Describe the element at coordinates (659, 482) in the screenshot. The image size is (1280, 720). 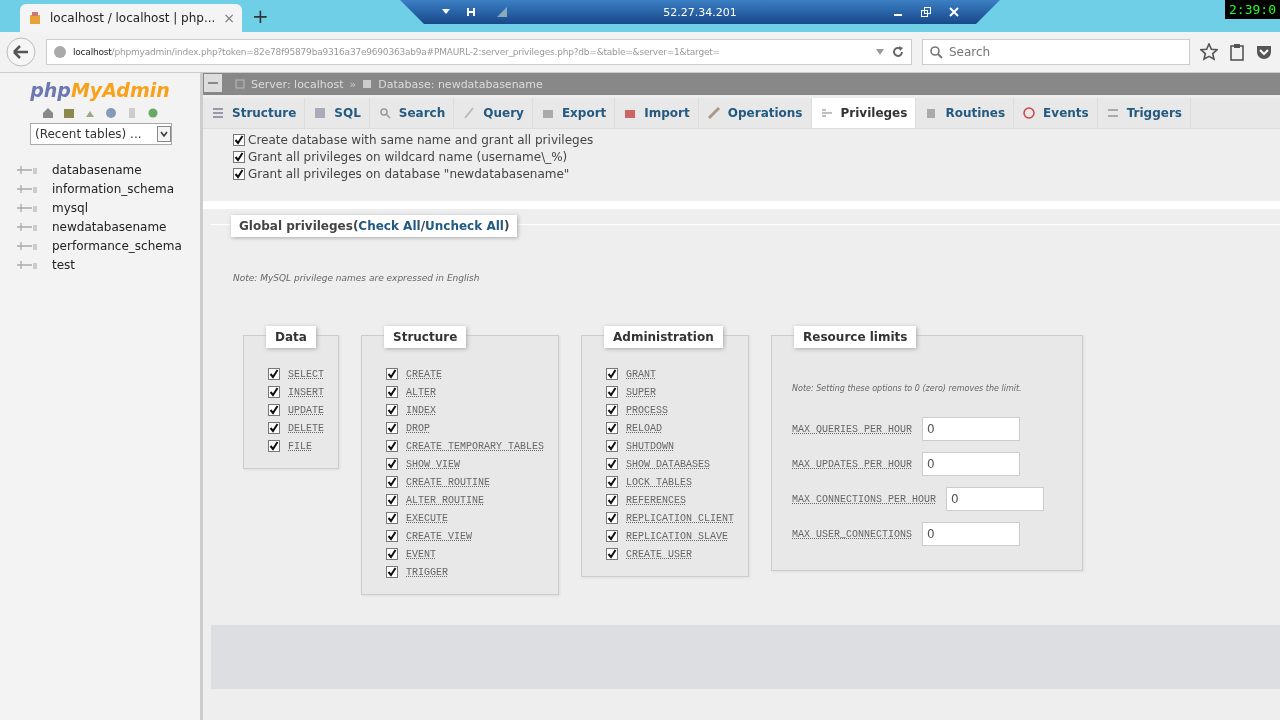
I see `privilege-label: LOCK TABLES` at that location.